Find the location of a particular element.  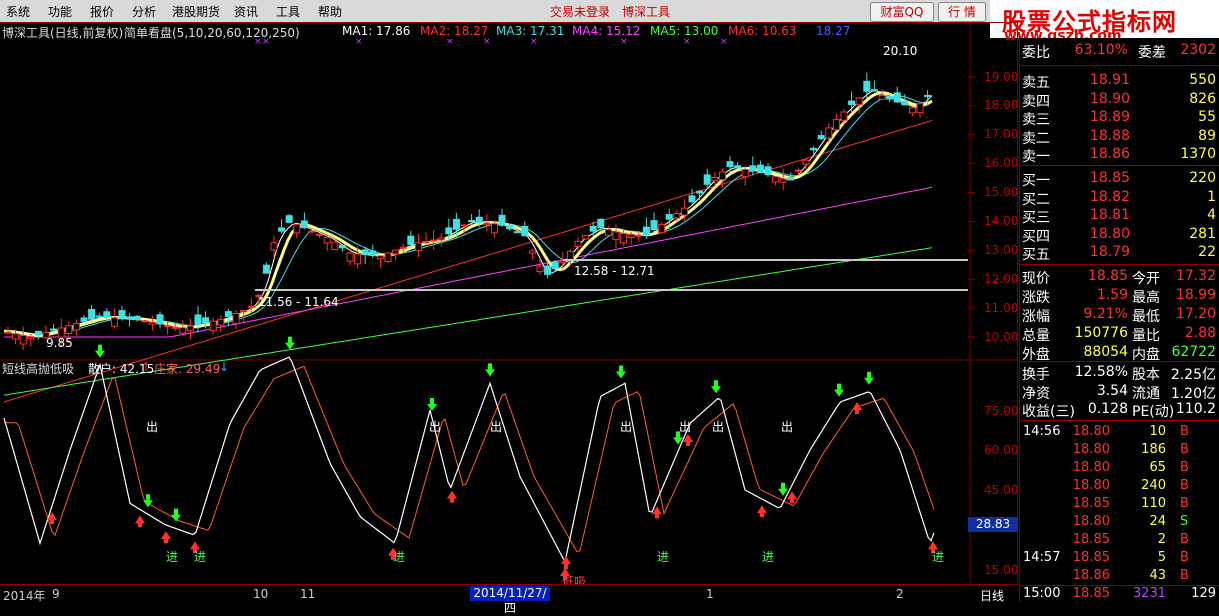

fundamental-row: 换手 12.58% 股本 2.25亿 is located at coordinates (1119, 373).